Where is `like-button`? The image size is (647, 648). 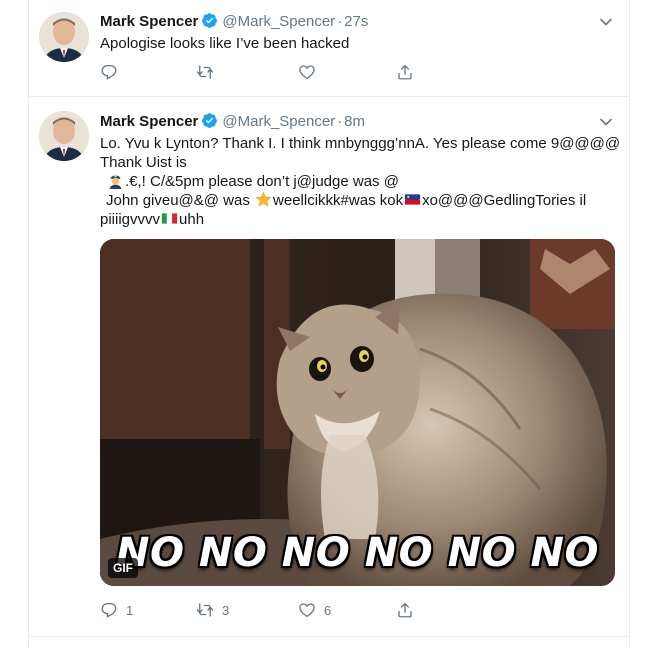 like-button is located at coordinates (311, 72).